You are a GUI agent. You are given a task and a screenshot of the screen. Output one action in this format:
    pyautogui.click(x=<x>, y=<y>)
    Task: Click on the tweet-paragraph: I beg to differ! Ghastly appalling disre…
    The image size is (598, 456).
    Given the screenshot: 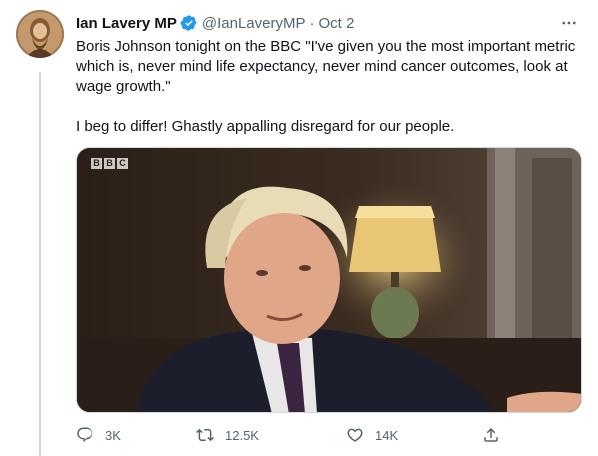 What is the action you would take?
    pyautogui.click(x=265, y=126)
    